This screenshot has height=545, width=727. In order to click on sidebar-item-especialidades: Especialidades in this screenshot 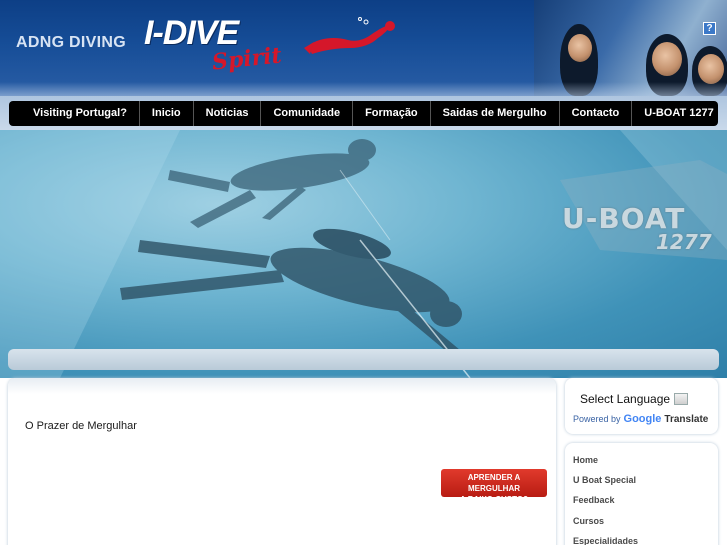, I will do `click(605, 540)`.